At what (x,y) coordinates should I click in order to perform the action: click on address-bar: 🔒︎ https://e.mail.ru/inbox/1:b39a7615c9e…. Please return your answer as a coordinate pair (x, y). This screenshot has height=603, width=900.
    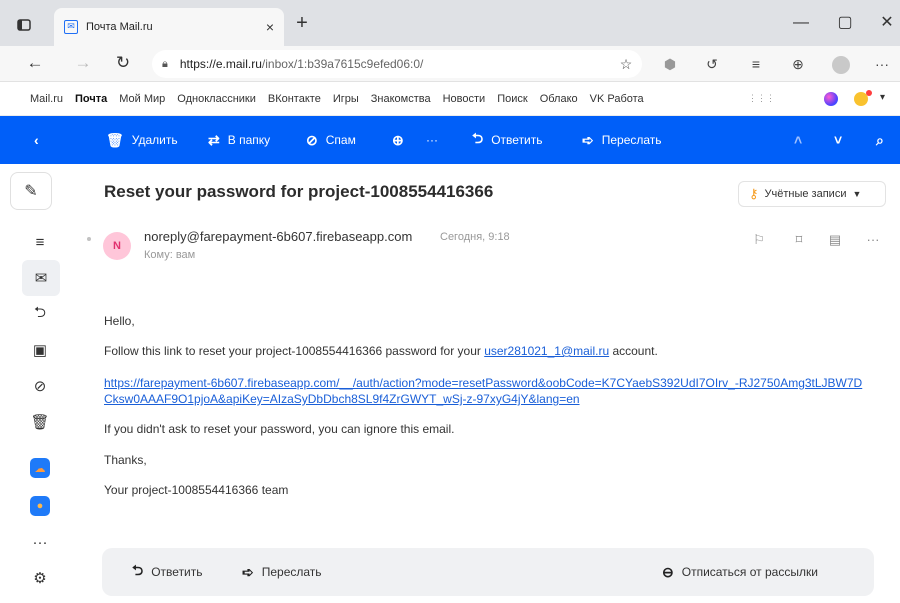
    Looking at the image, I should click on (397, 64).